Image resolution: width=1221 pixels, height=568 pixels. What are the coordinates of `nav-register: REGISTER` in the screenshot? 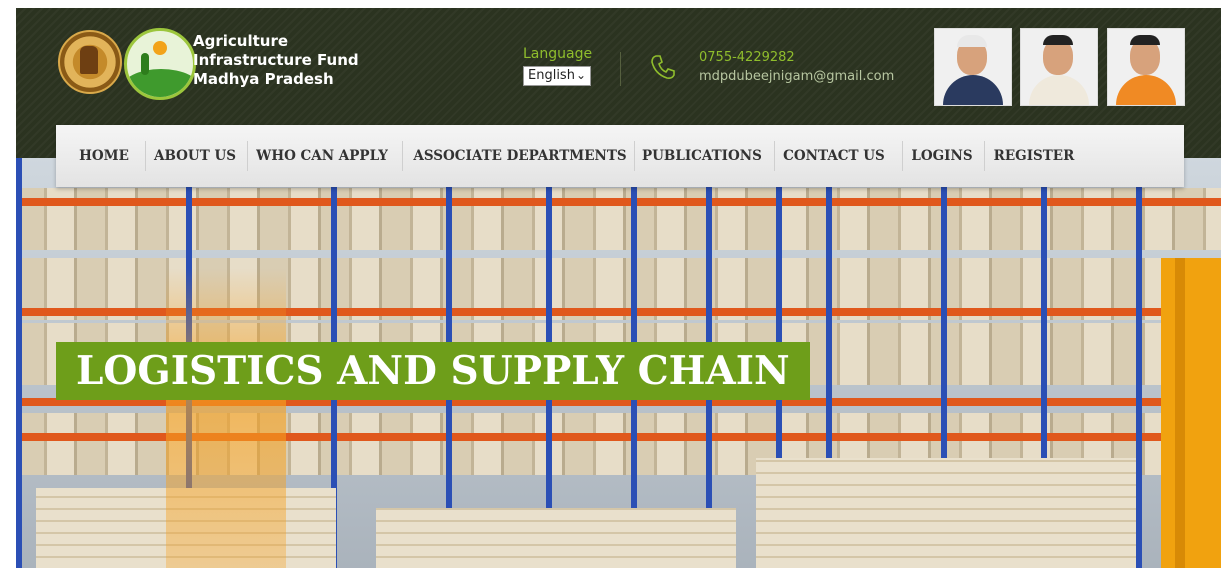 It's located at (1034, 156).